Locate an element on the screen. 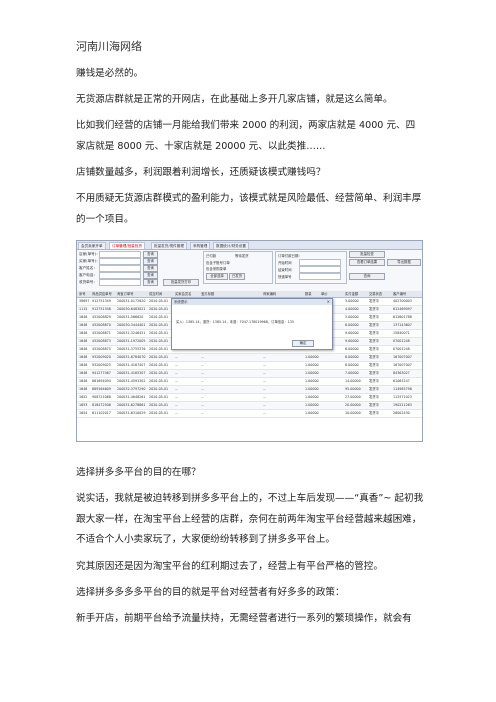 The image size is (496, 702). table-cell: 611102017 is located at coordinates (101, 413).